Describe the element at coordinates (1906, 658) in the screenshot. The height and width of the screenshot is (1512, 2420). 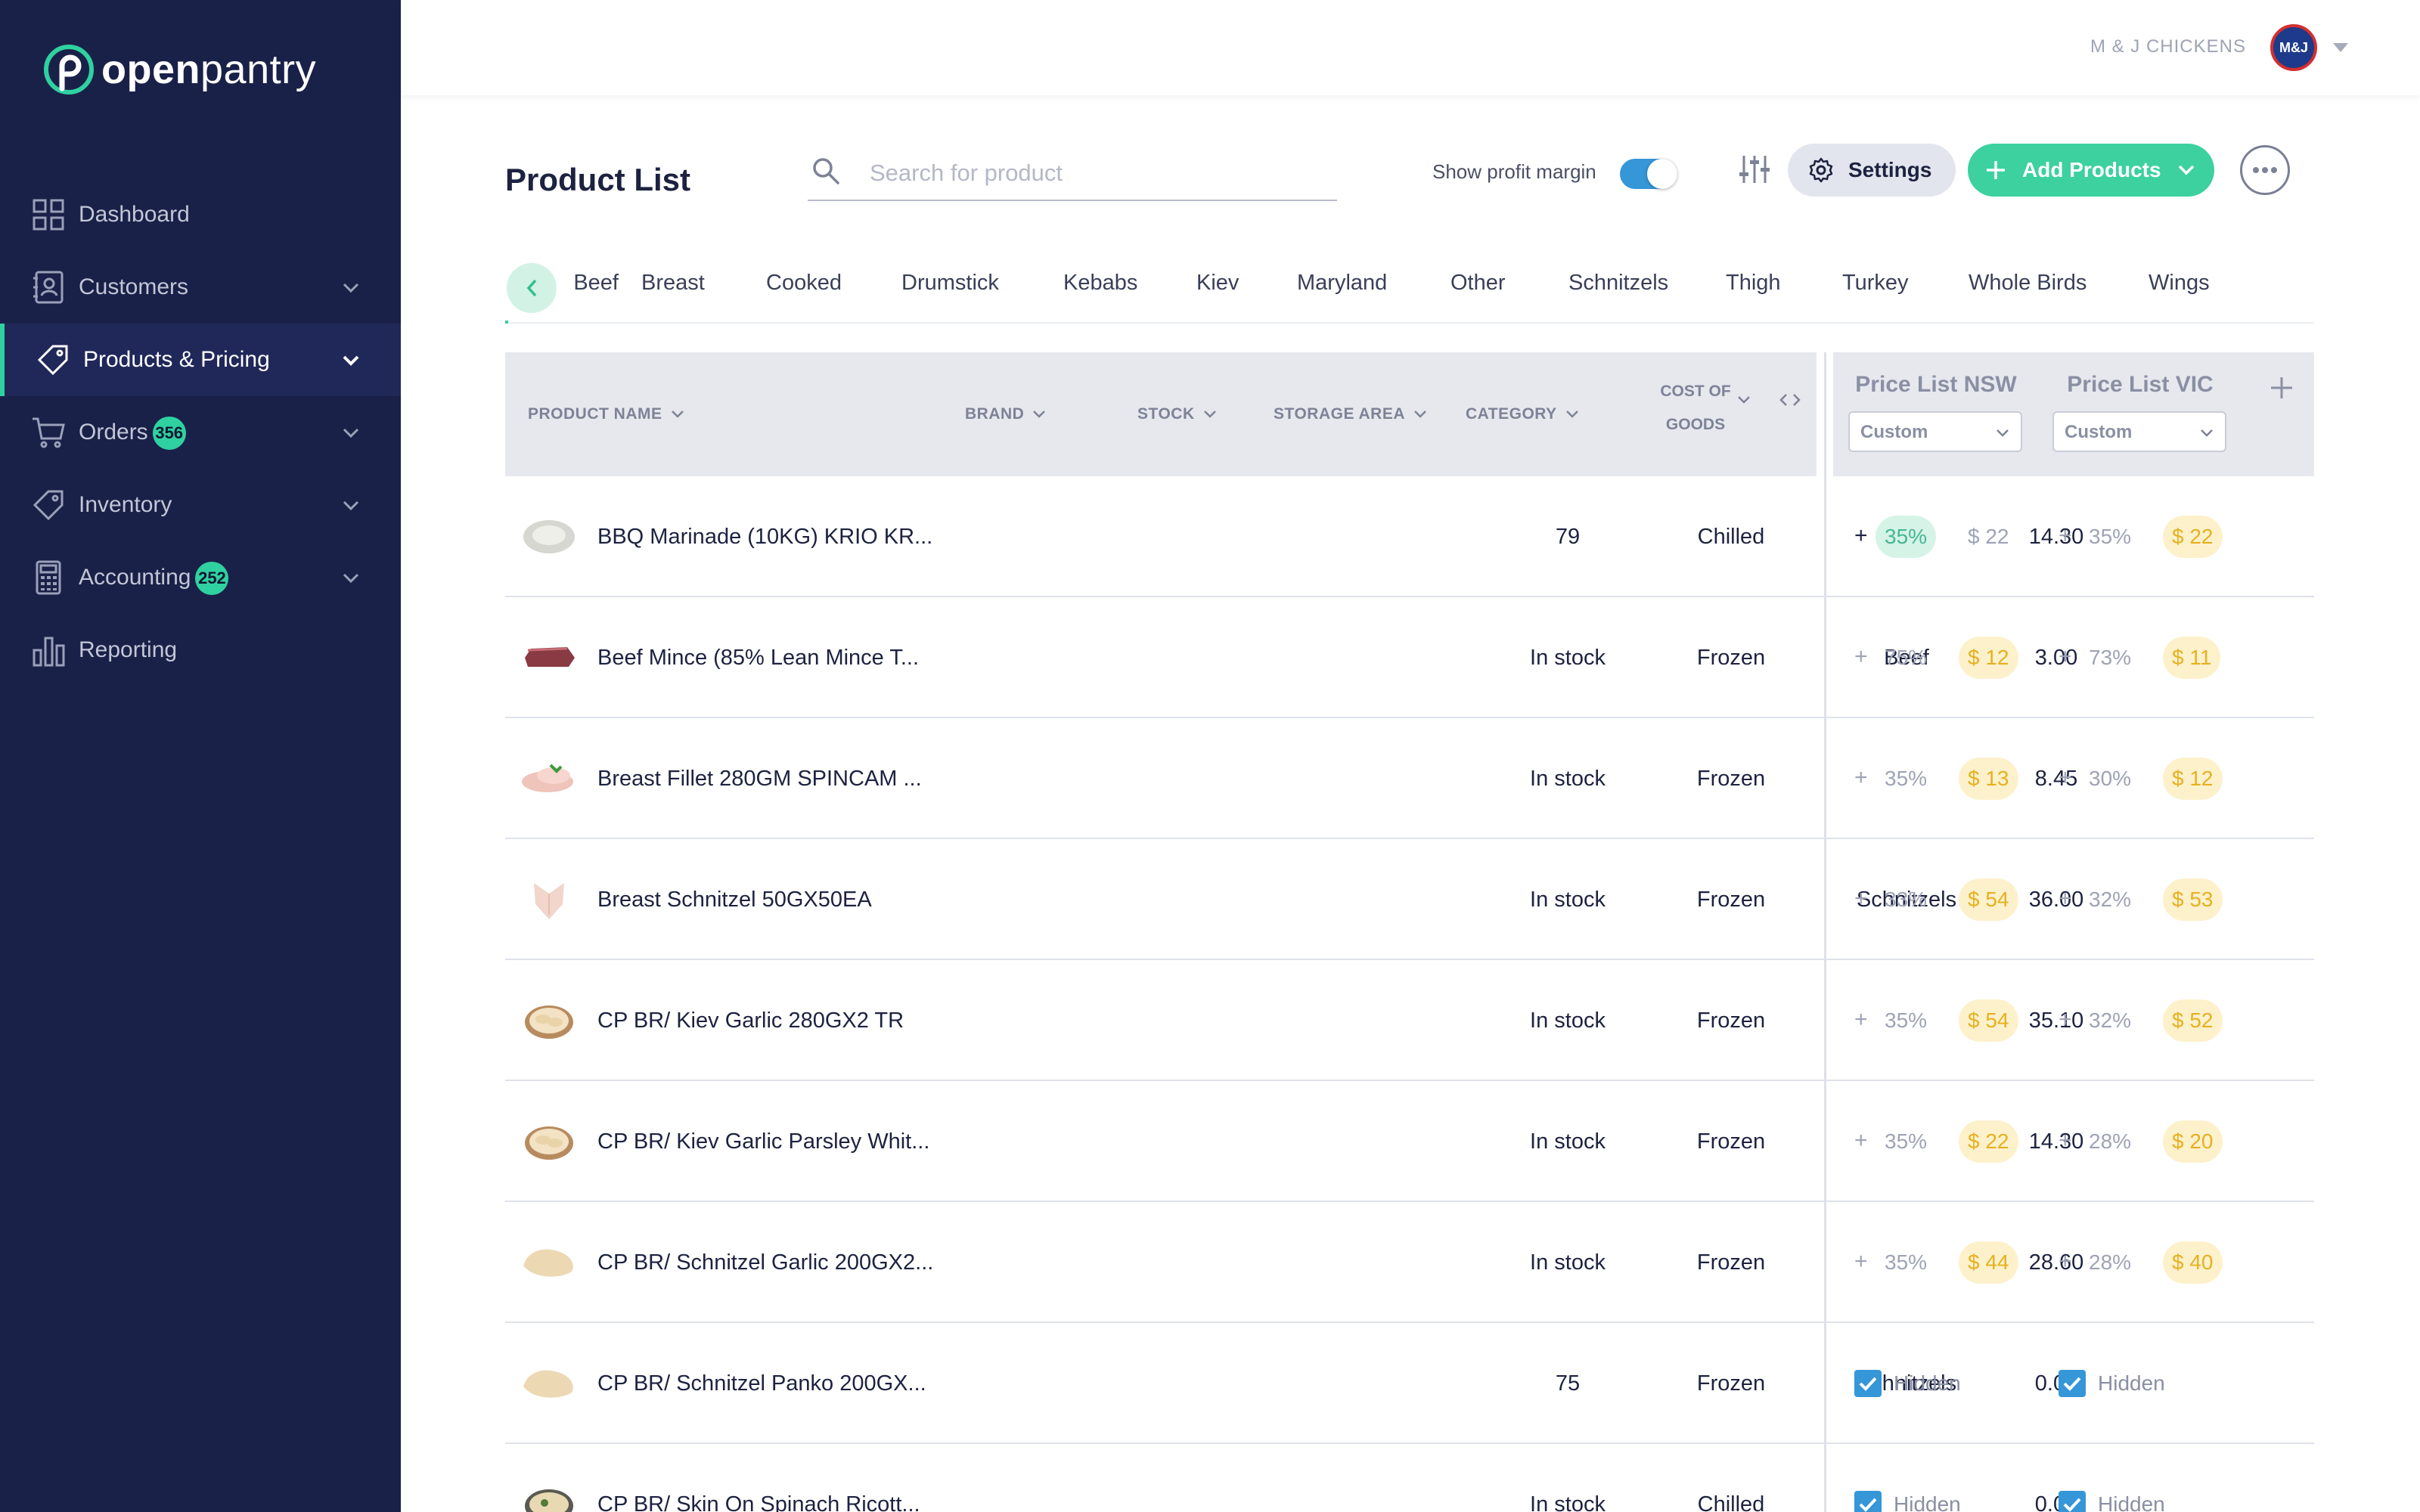
I see `margin-value: 75%` at that location.